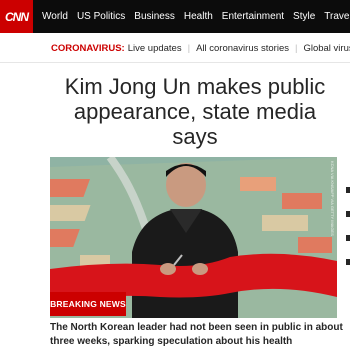 The image size is (350, 357). What do you see at coordinates (242, 48) in the screenshot?
I see `ticker-link-all-stories: All coronavirus stories` at bounding box center [242, 48].